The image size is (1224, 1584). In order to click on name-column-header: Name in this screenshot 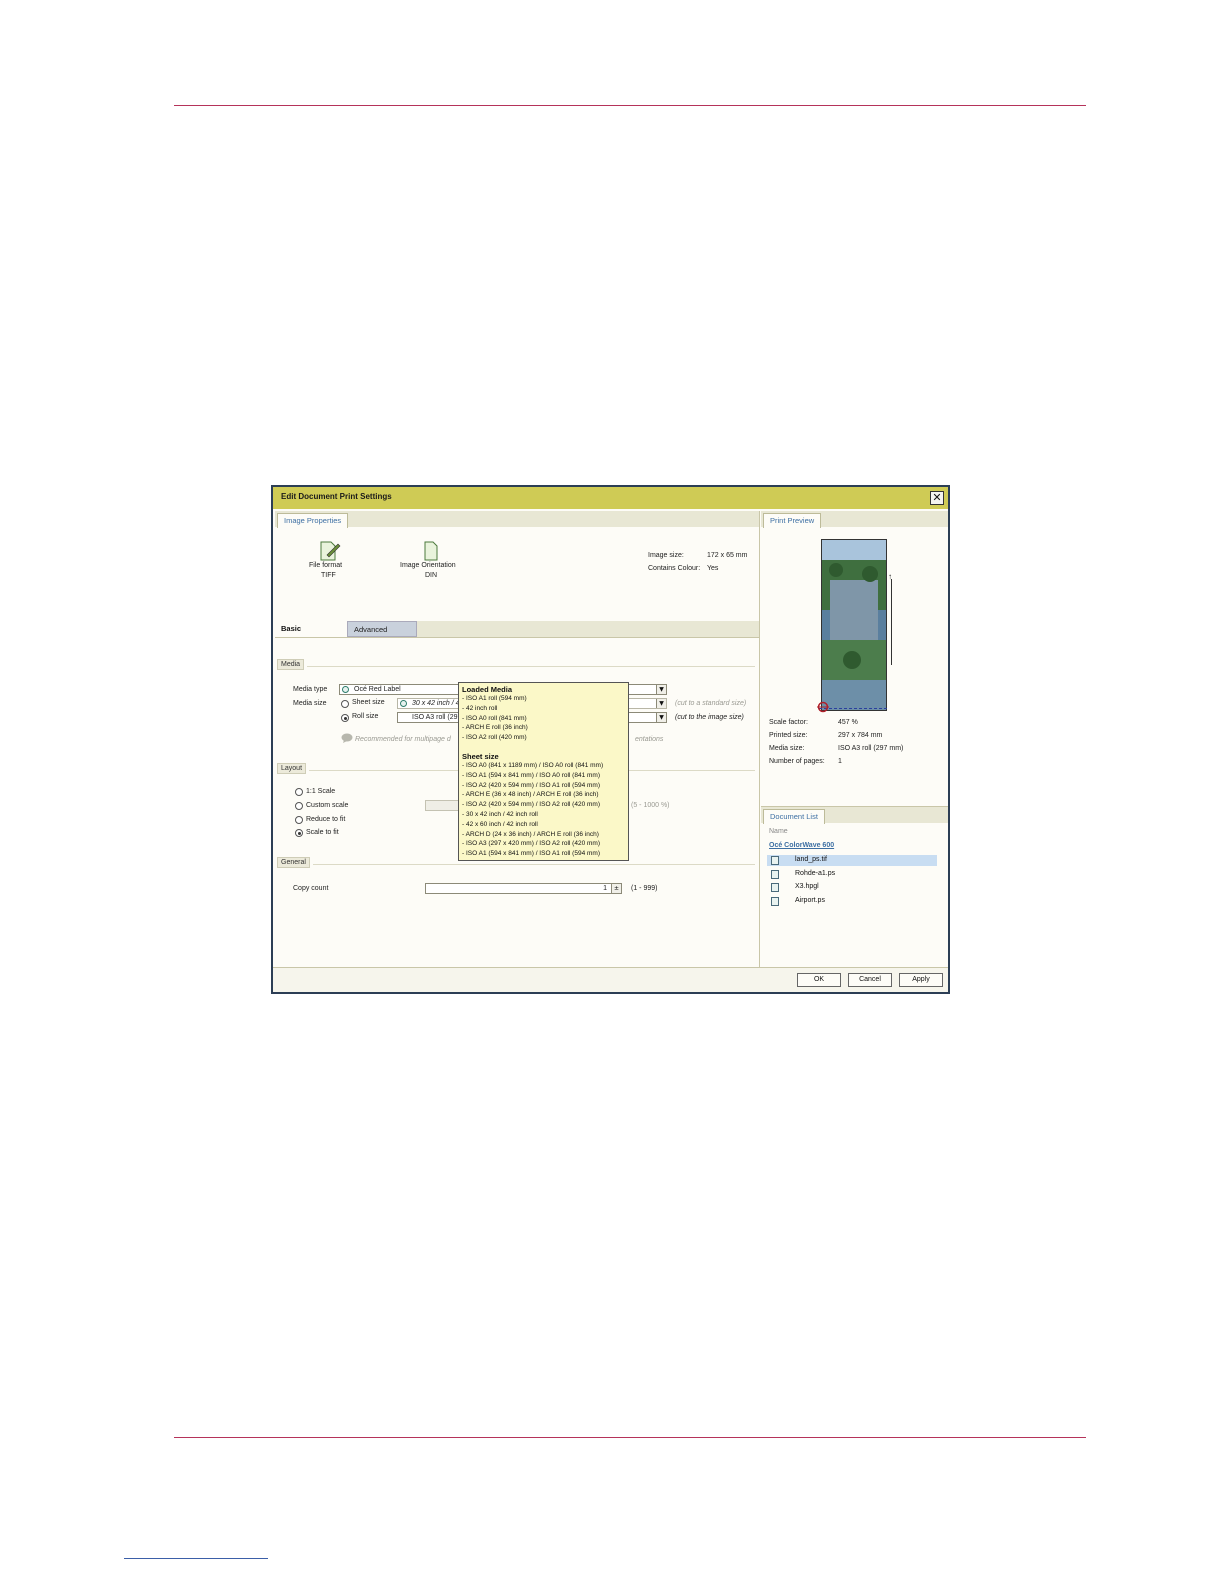, I will do `click(778, 831)`.